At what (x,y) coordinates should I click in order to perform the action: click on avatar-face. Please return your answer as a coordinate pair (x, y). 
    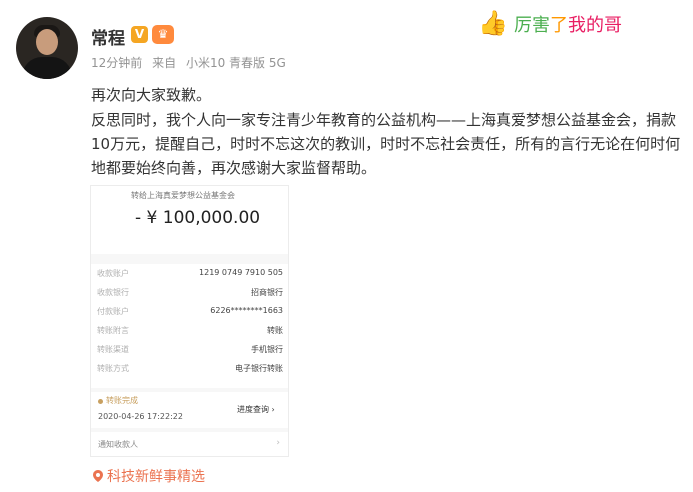
    Looking at the image, I should click on (47, 42).